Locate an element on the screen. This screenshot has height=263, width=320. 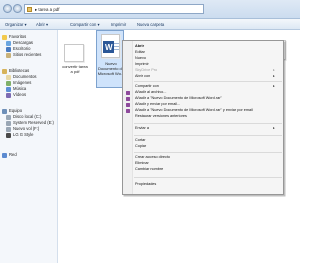
menu-delete: Eliminar is located at coordinates (142, 163).